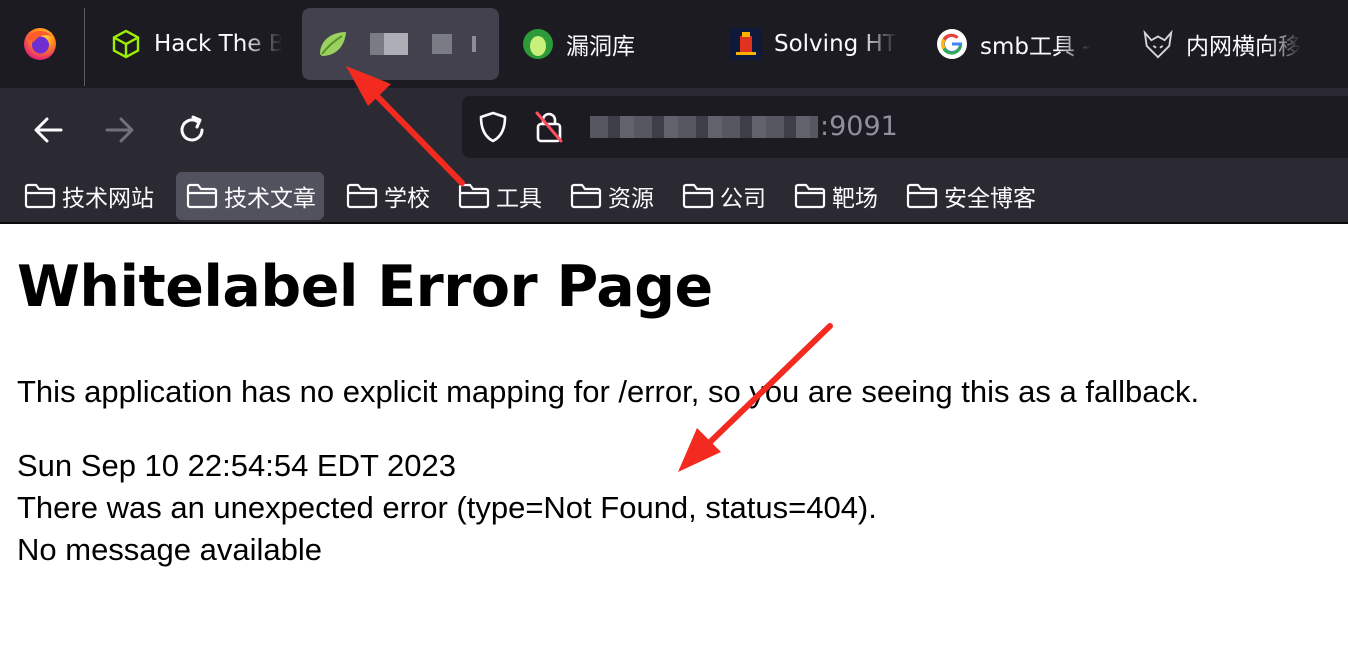 The height and width of the screenshot is (650, 1348). Describe the element at coordinates (905, 127) in the screenshot. I see `address-bar: :9091` at that location.